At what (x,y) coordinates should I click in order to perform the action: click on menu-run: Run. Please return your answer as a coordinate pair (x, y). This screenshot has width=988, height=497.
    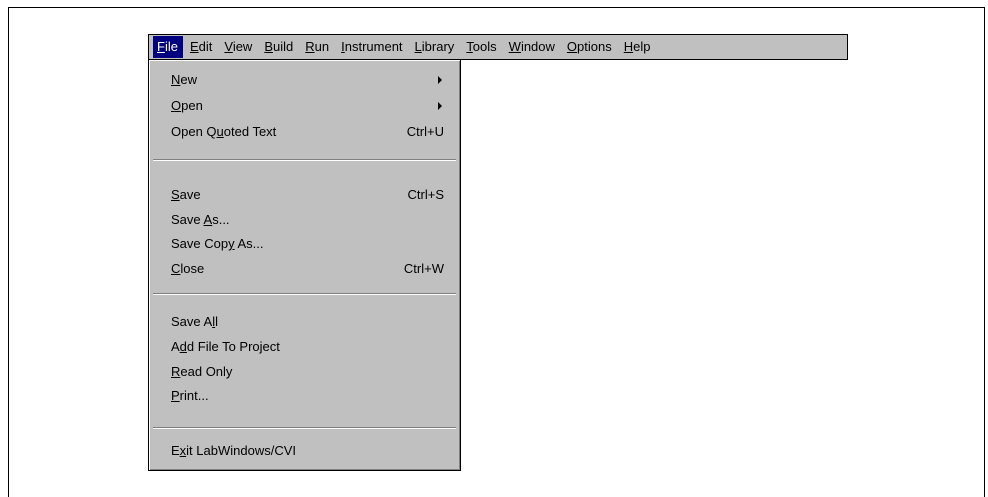
    Looking at the image, I should click on (317, 47).